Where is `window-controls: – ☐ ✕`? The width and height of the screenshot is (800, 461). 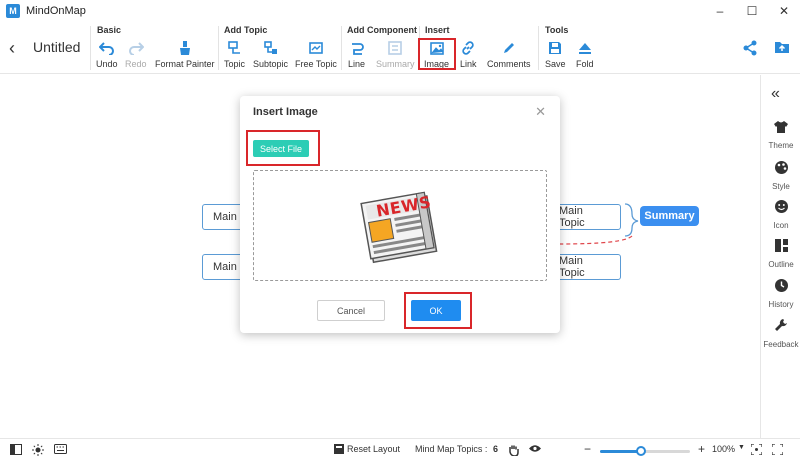 window-controls: – ☐ ✕ is located at coordinates (752, 11).